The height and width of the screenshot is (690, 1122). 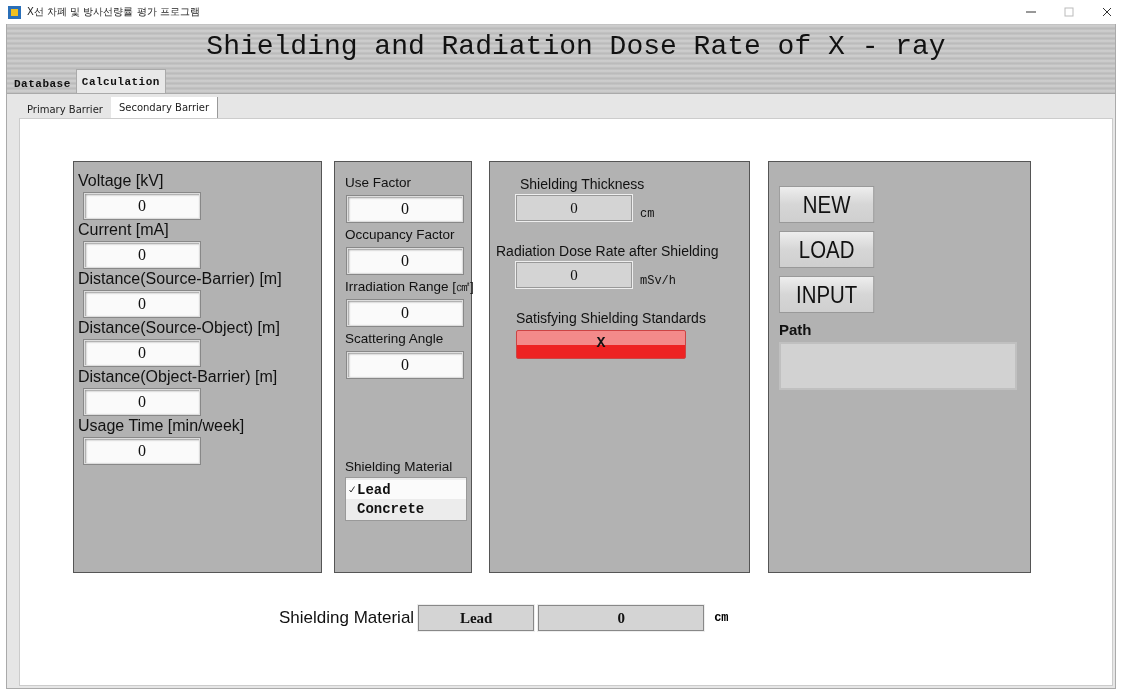 I want to click on header-title: Shielding and Radiation Dose Rate of X - ray, so click(x=575, y=46).